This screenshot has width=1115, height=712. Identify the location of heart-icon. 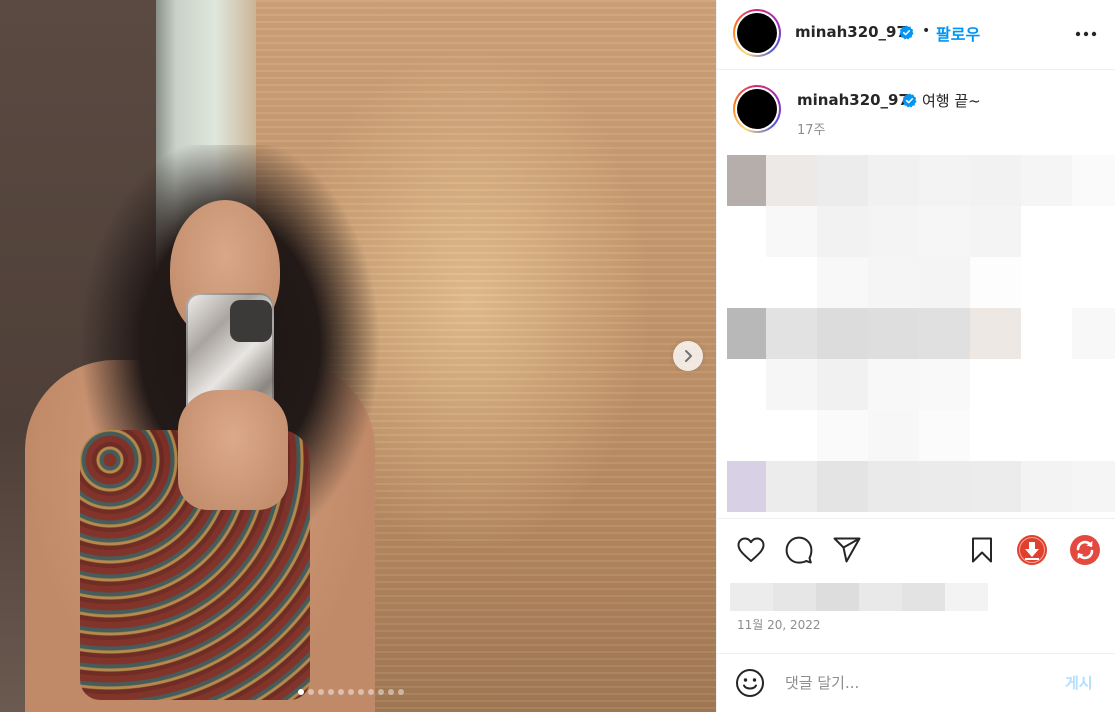
(751, 549).